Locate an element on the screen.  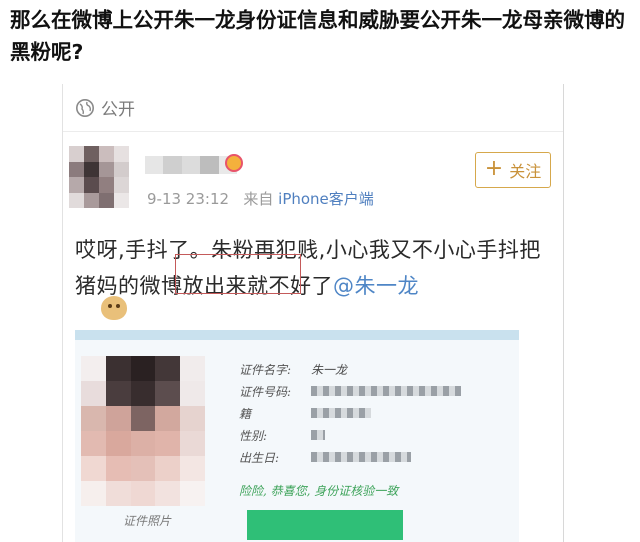
id-photo-redacted is located at coordinates (143, 431).